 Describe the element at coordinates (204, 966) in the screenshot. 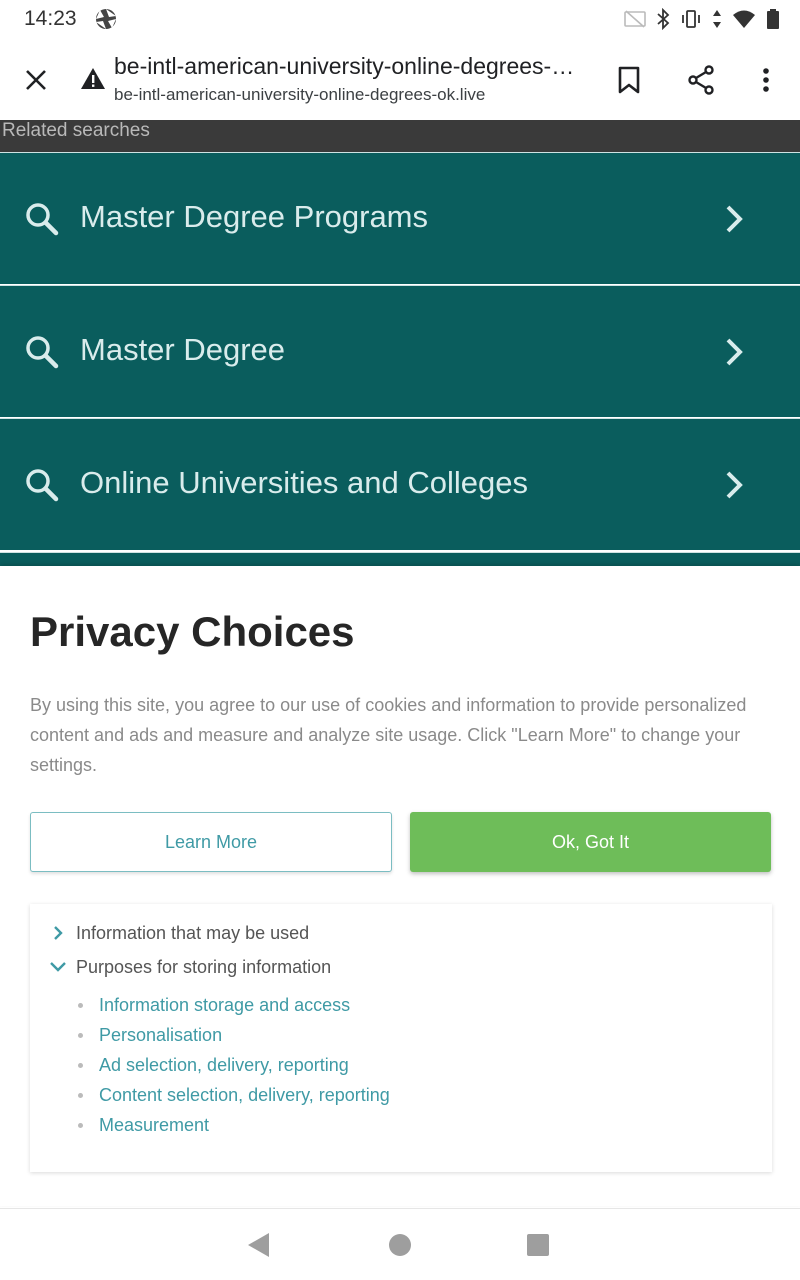

I see `purposes-label: Purposes for storing information` at that location.